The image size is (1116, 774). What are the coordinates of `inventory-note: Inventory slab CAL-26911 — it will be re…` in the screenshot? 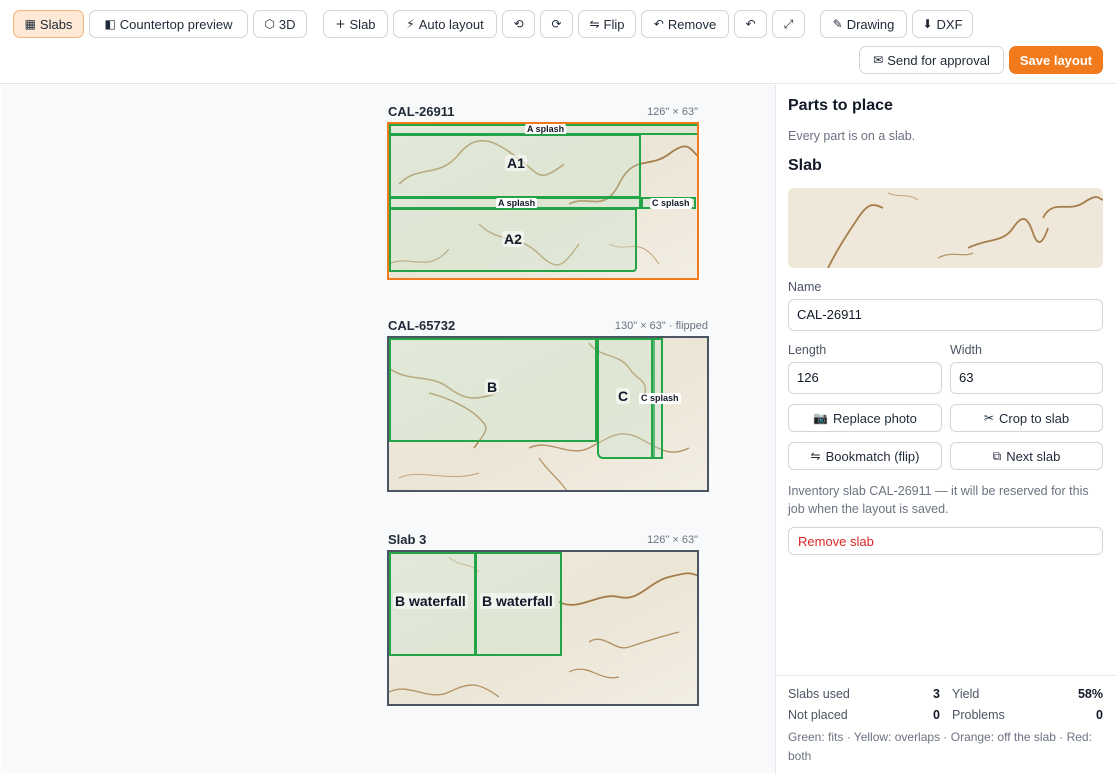 It's located at (938, 500).